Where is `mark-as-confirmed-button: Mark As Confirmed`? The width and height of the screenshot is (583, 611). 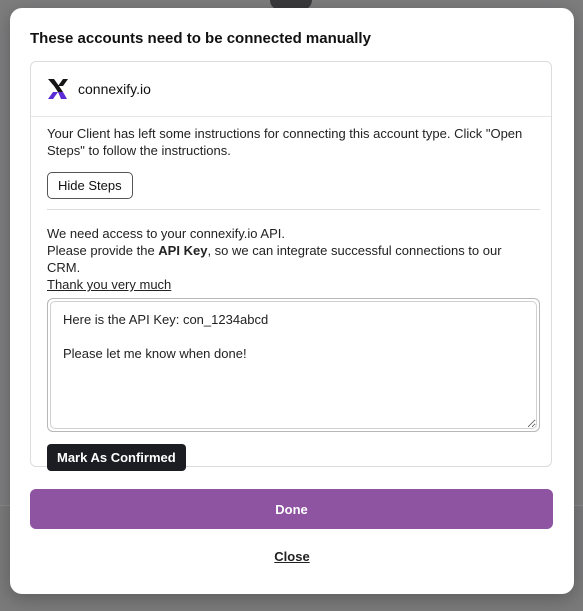
mark-as-confirmed-button: Mark As Confirmed is located at coordinates (116, 457).